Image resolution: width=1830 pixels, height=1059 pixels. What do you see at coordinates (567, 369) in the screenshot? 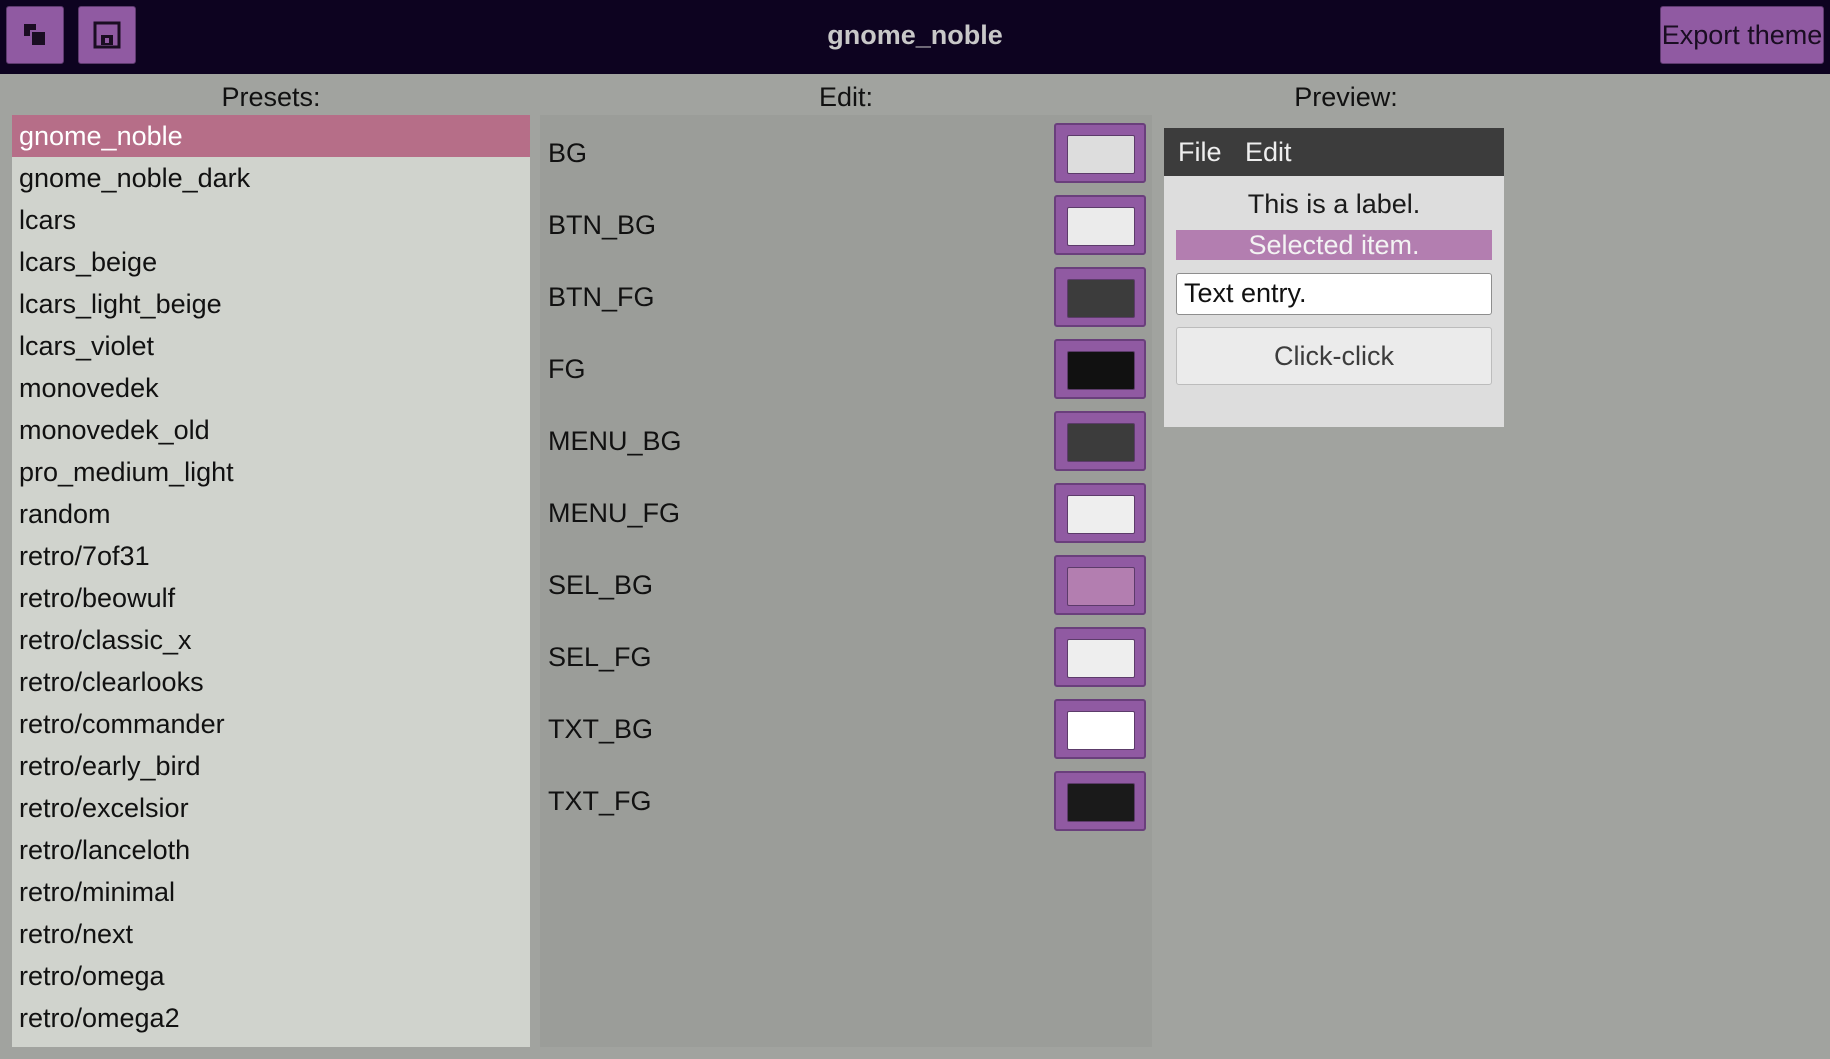
I see `edit-label: FG` at bounding box center [567, 369].